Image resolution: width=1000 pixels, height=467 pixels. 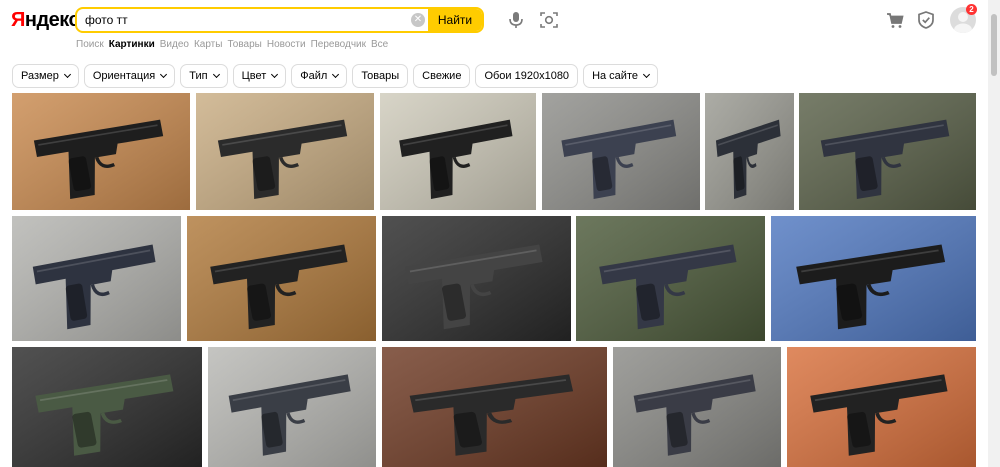 I want to click on cart-icon, so click(x=895, y=20).